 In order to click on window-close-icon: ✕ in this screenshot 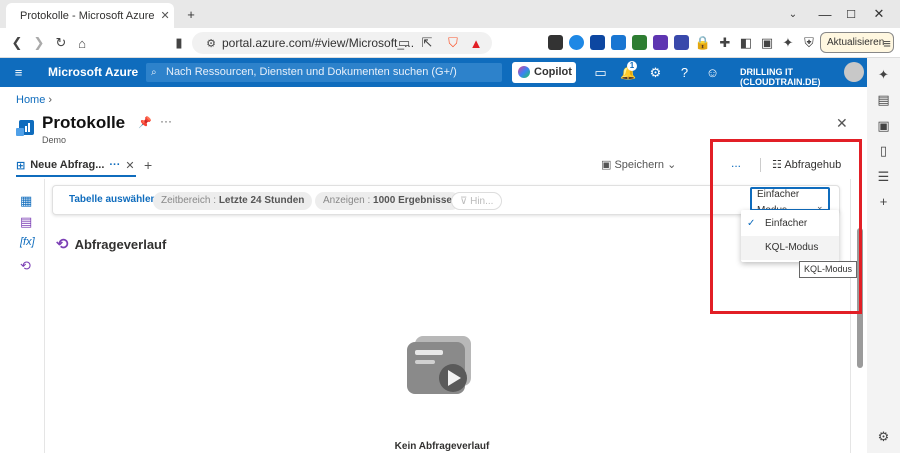, I will do `click(879, 14)`.